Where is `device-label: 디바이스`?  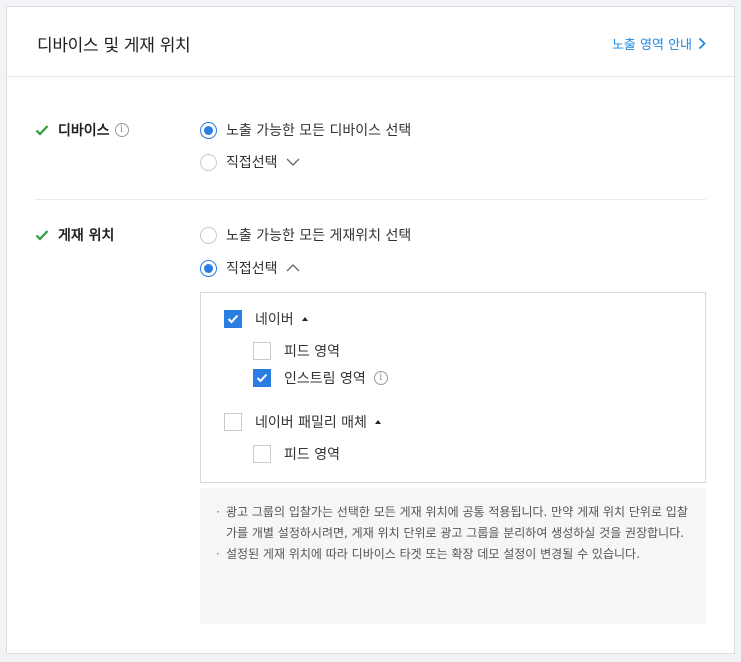 device-label: 디바이스 is located at coordinates (84, 131).